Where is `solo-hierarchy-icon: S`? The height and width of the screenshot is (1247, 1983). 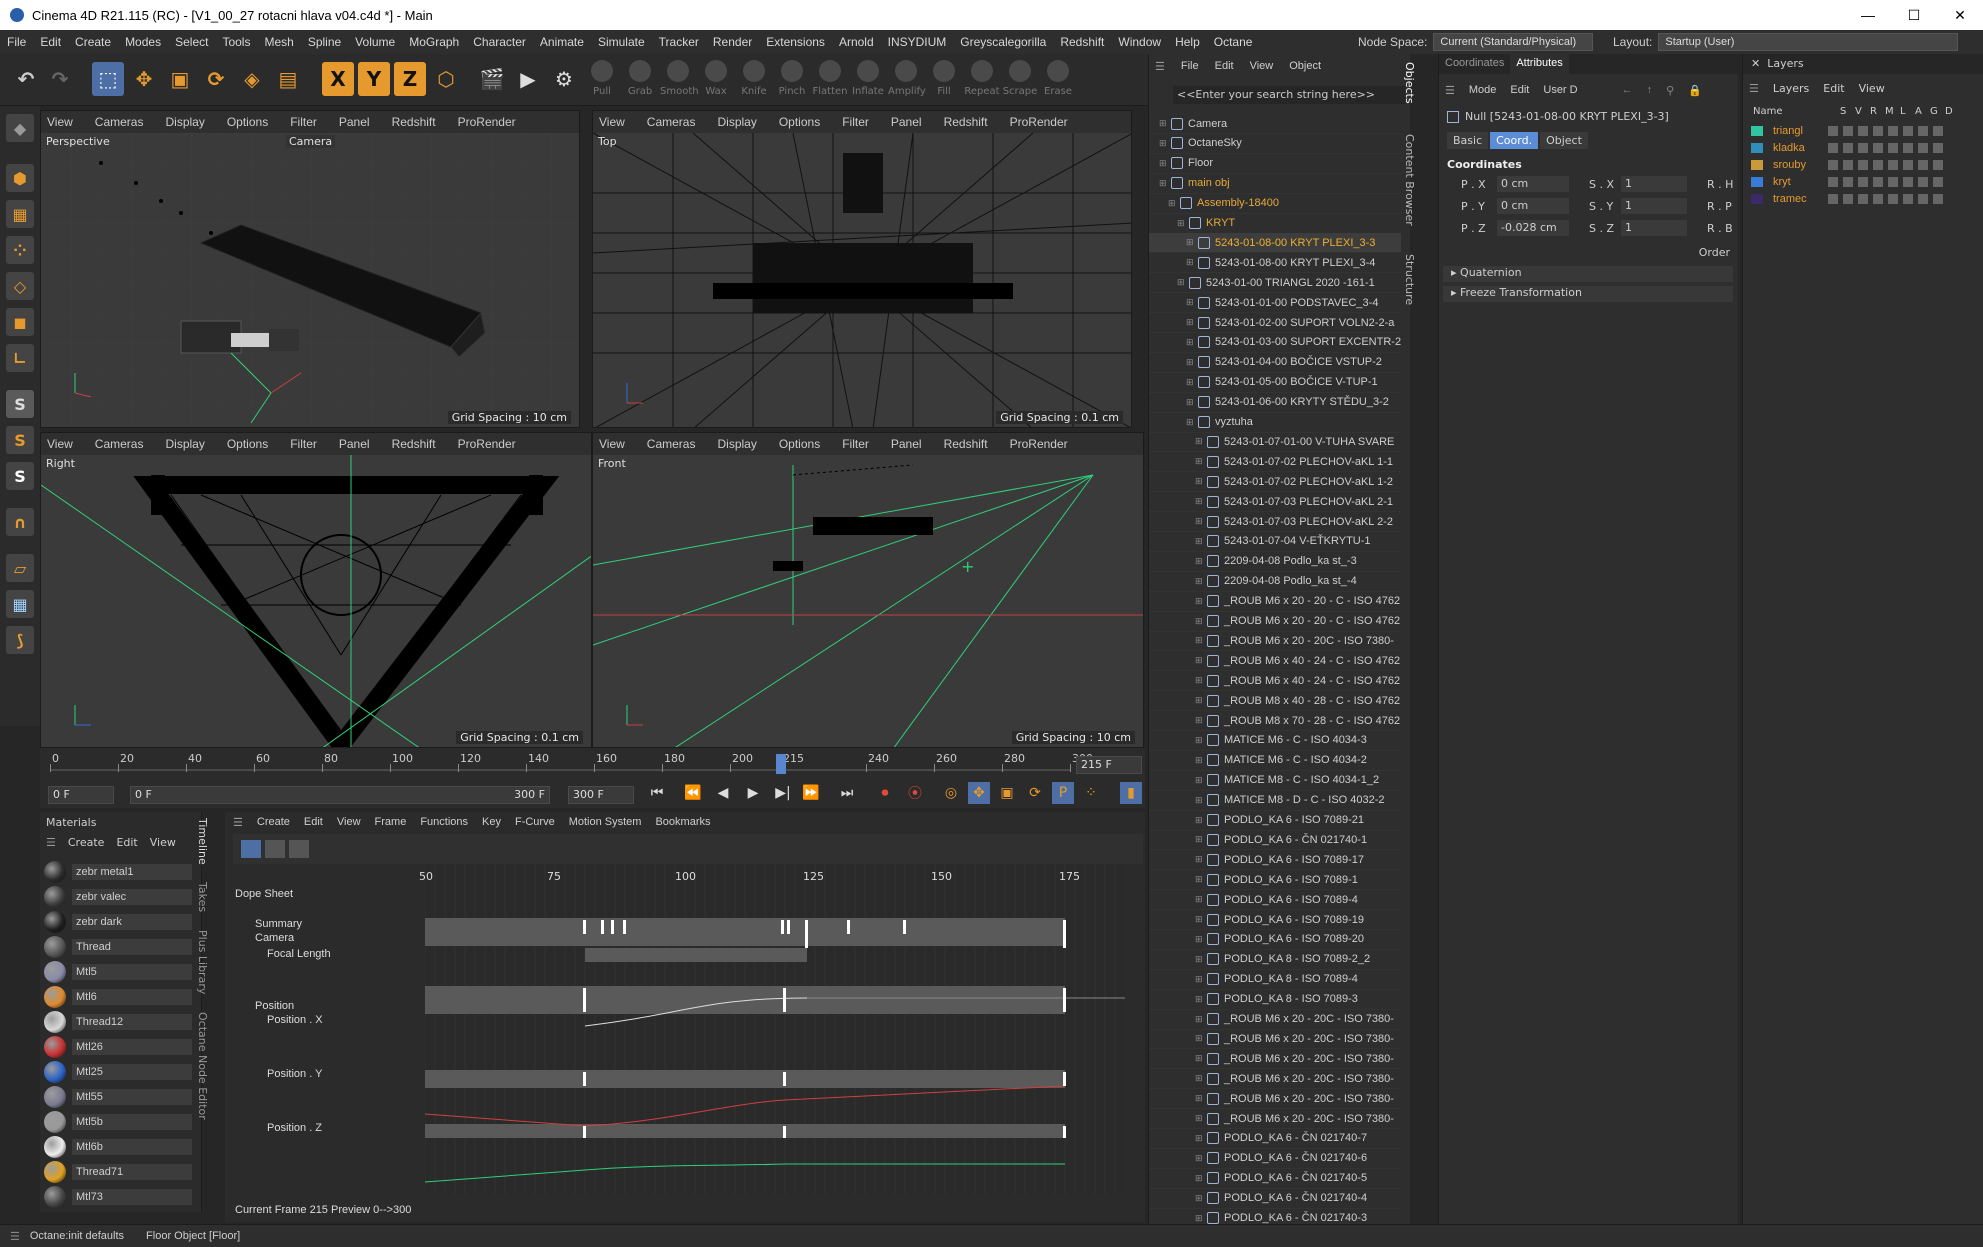
solo-hierarchy-icon: S is located at coordinates (20, 476).